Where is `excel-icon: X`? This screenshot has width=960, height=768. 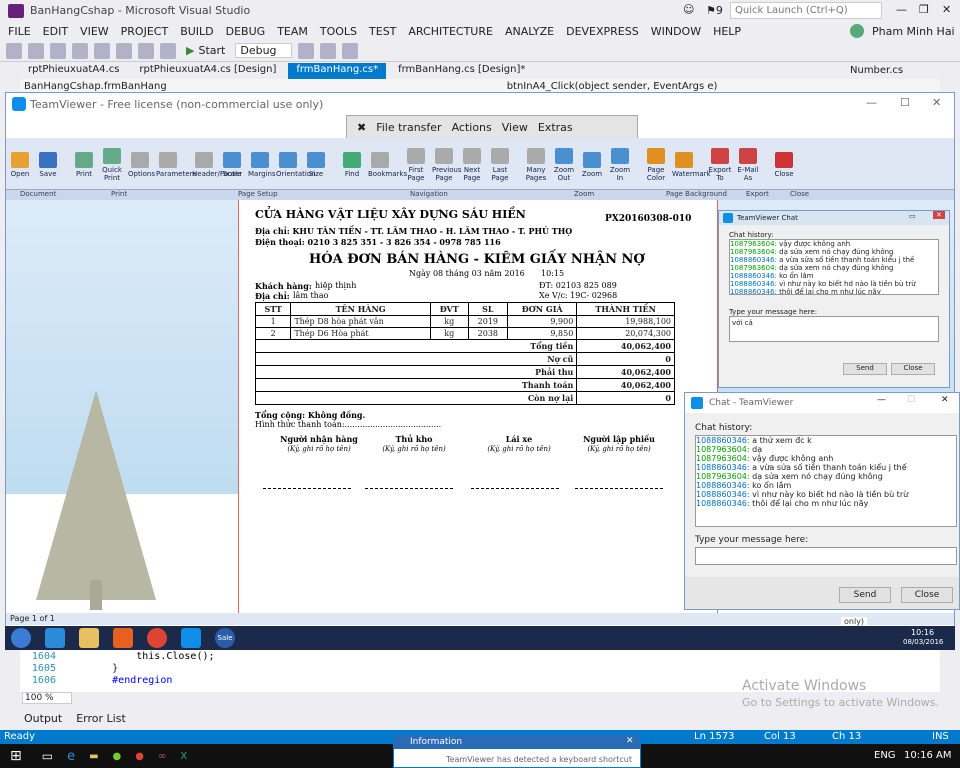 excel-icon: X is located at coordinates (183, 756).